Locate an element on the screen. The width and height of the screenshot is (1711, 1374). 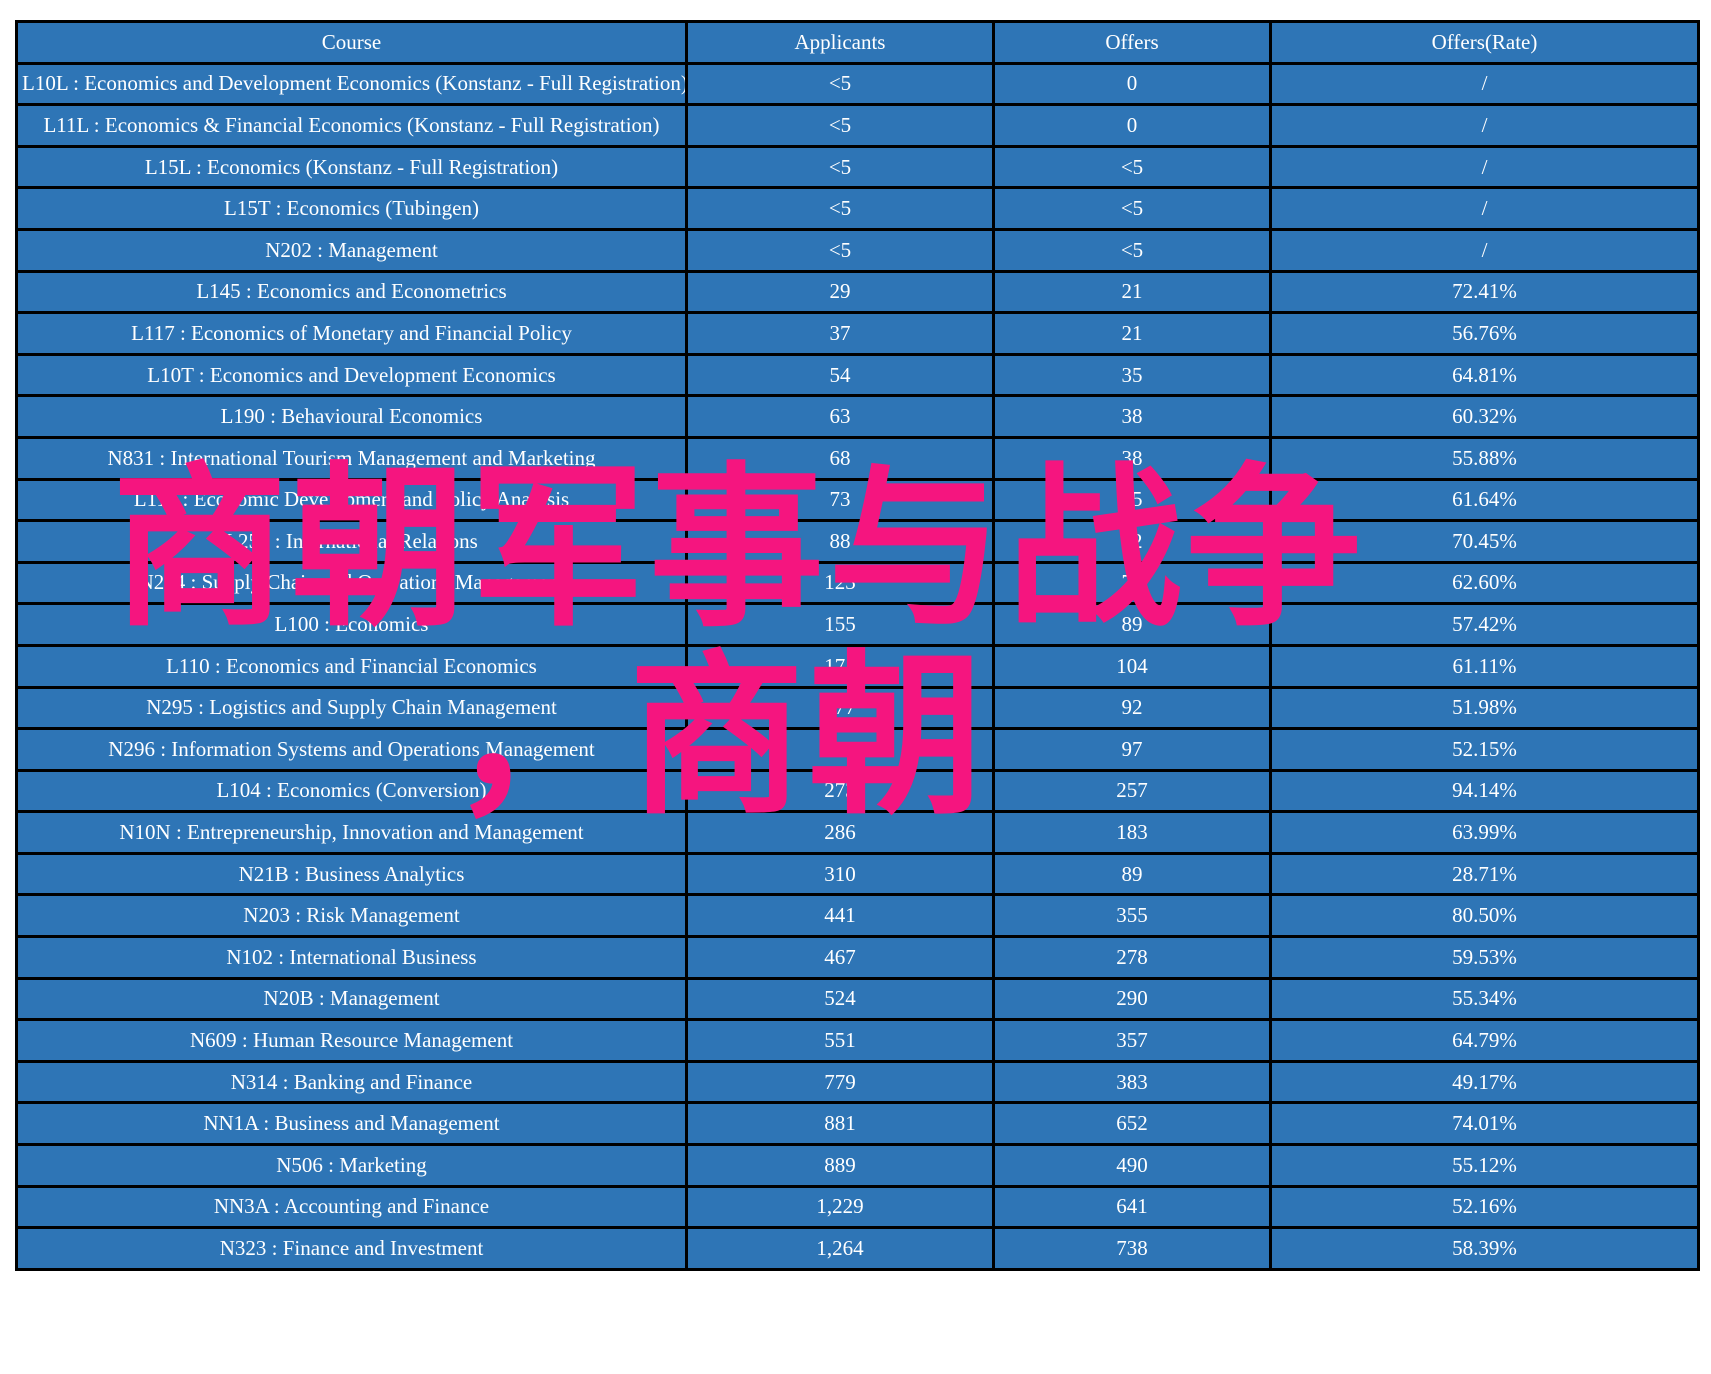
cell-offers: 183 is located at coordinates (1132, 832).